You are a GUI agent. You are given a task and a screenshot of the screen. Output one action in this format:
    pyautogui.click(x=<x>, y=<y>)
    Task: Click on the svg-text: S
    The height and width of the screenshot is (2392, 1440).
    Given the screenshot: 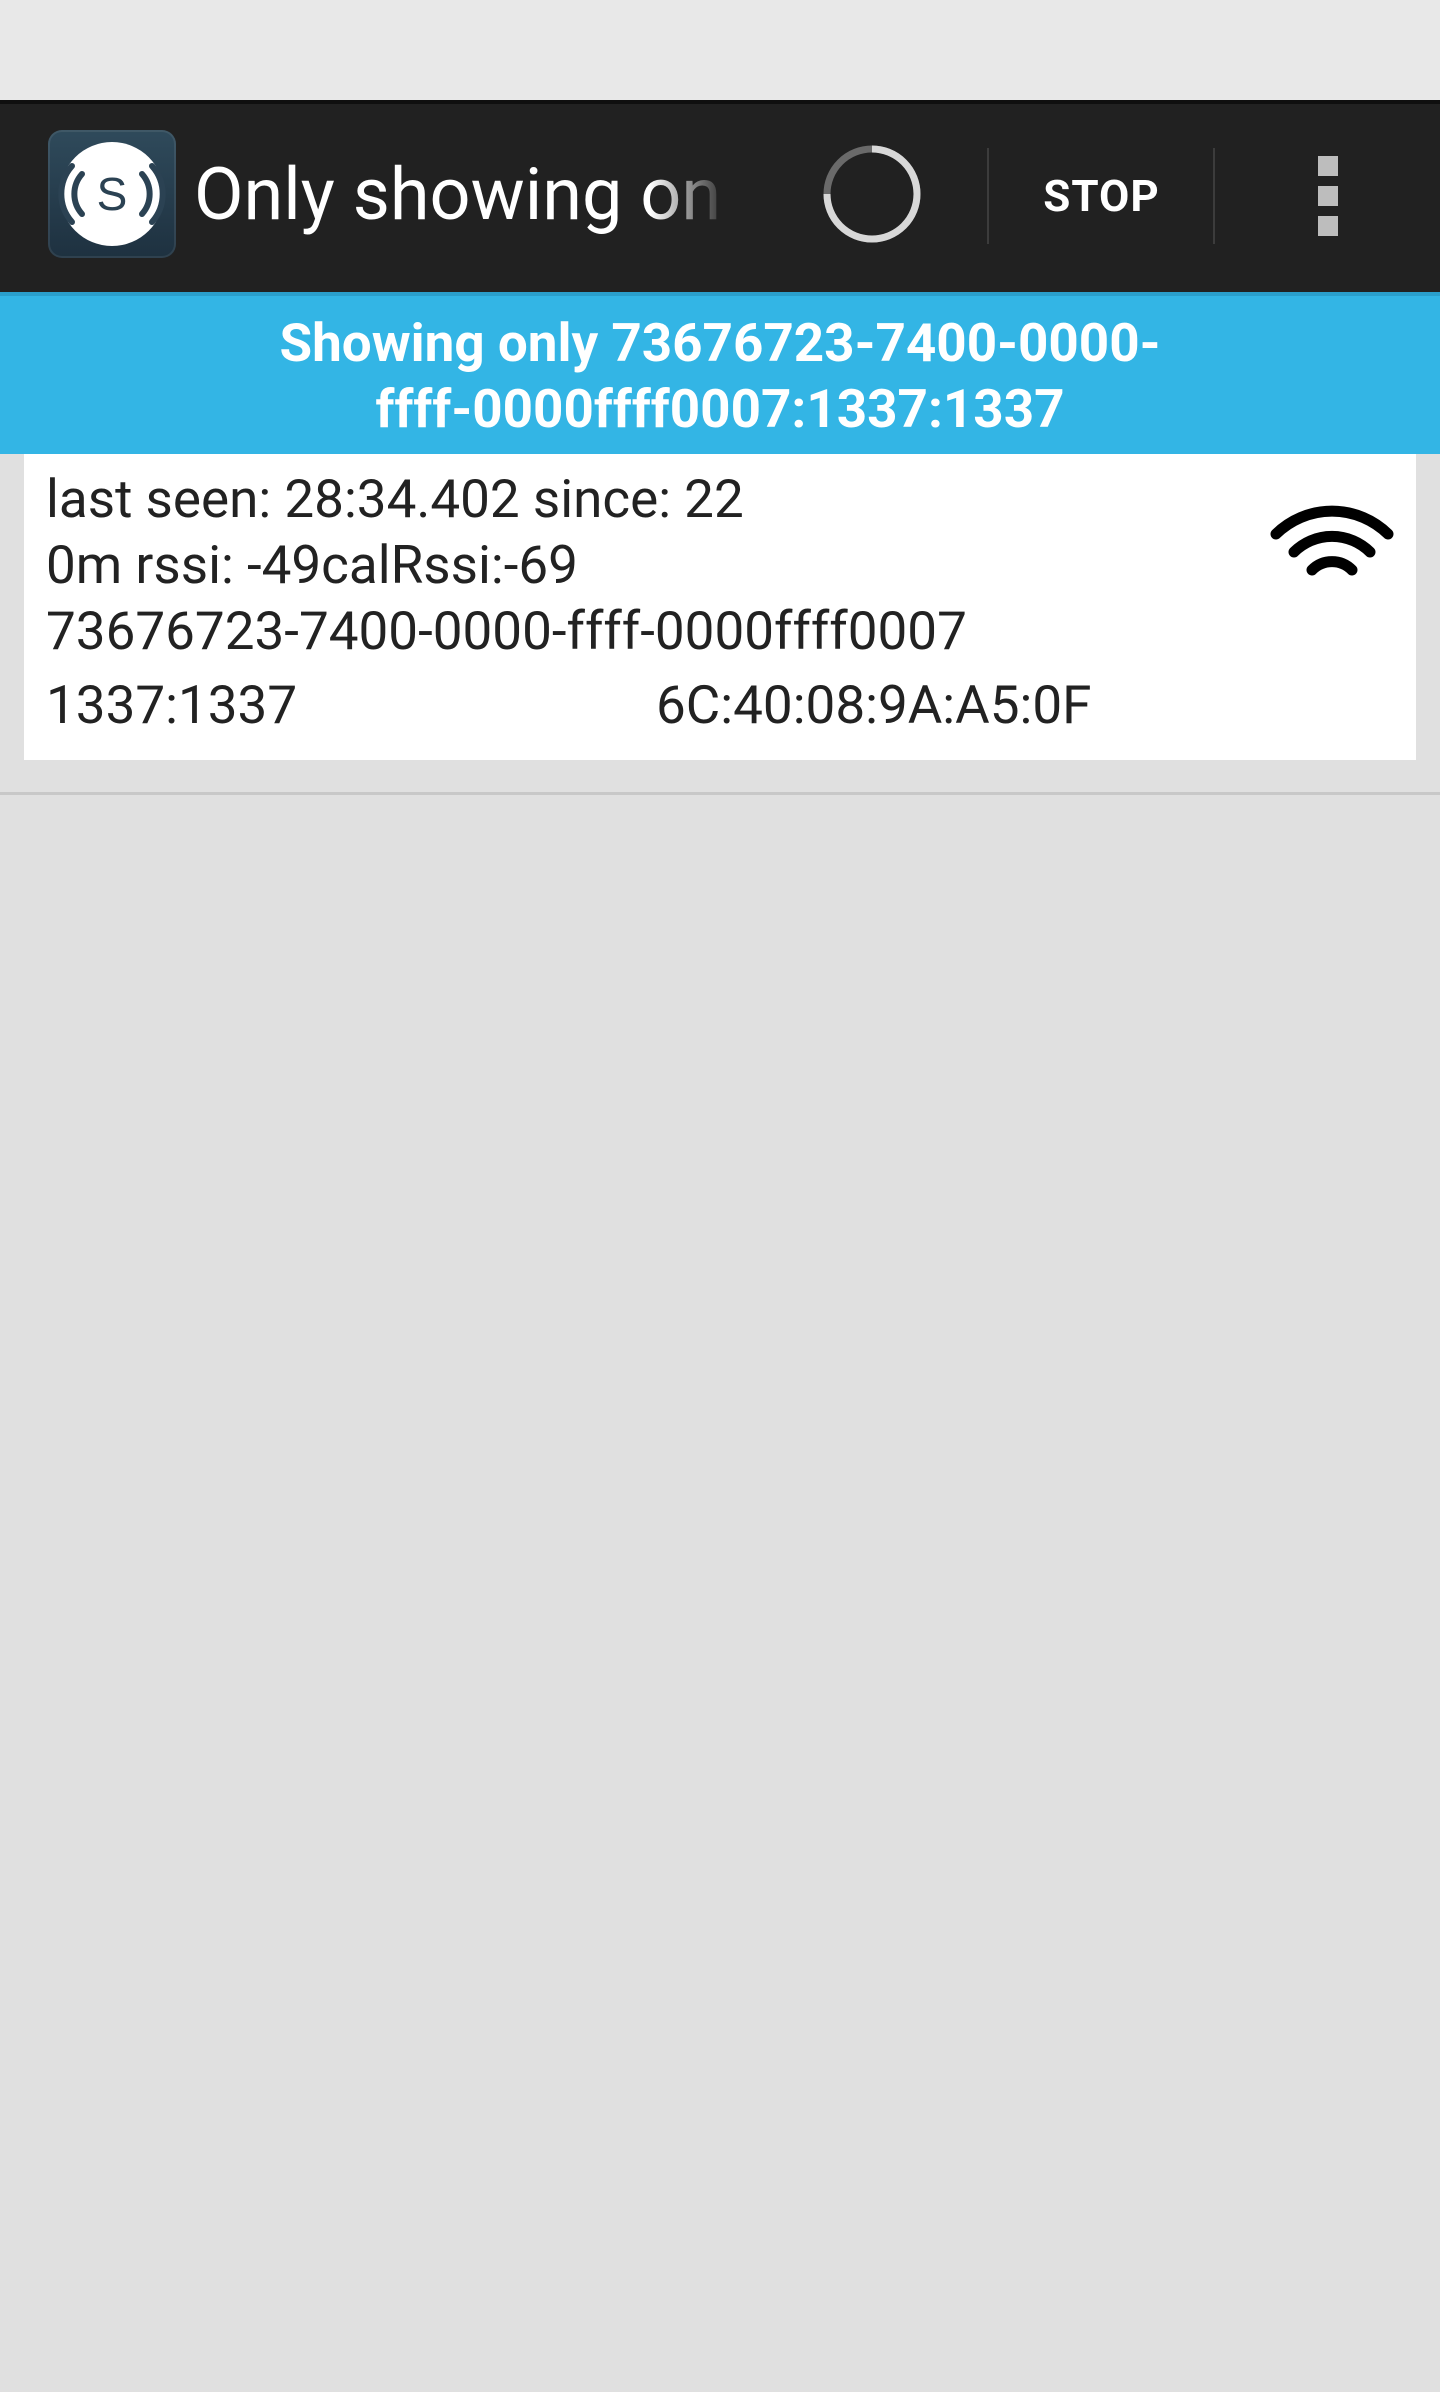 What is the action you would take?
    pyautogui.click(x=112, y=194)
    